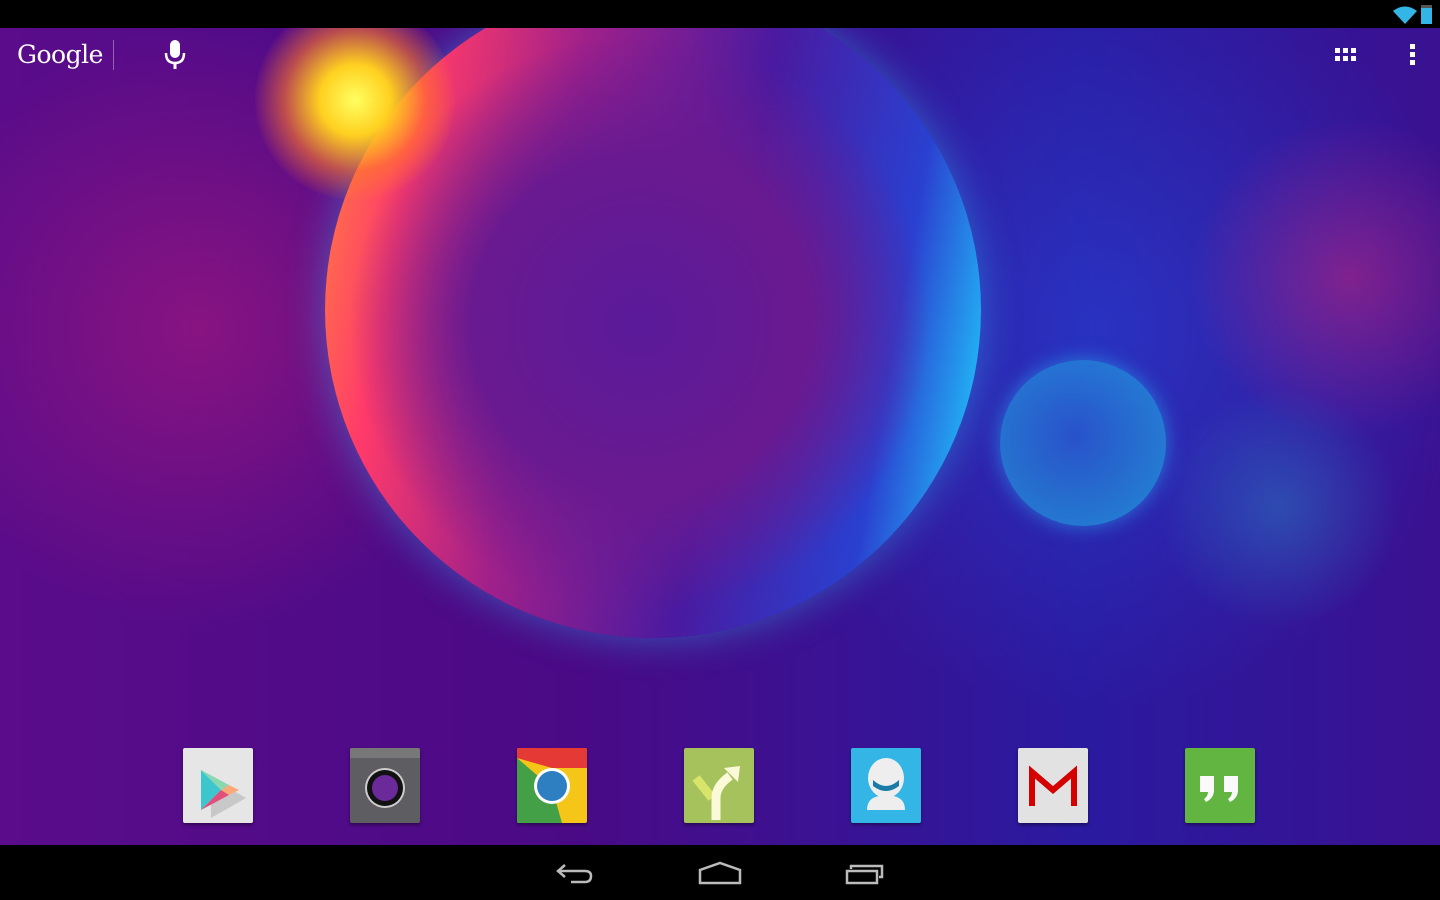 This screenshot has width=1440, height=900. Describe the element at coordinates (60, 54) in the screenshot. I see `google-search-label: Google` at that location.